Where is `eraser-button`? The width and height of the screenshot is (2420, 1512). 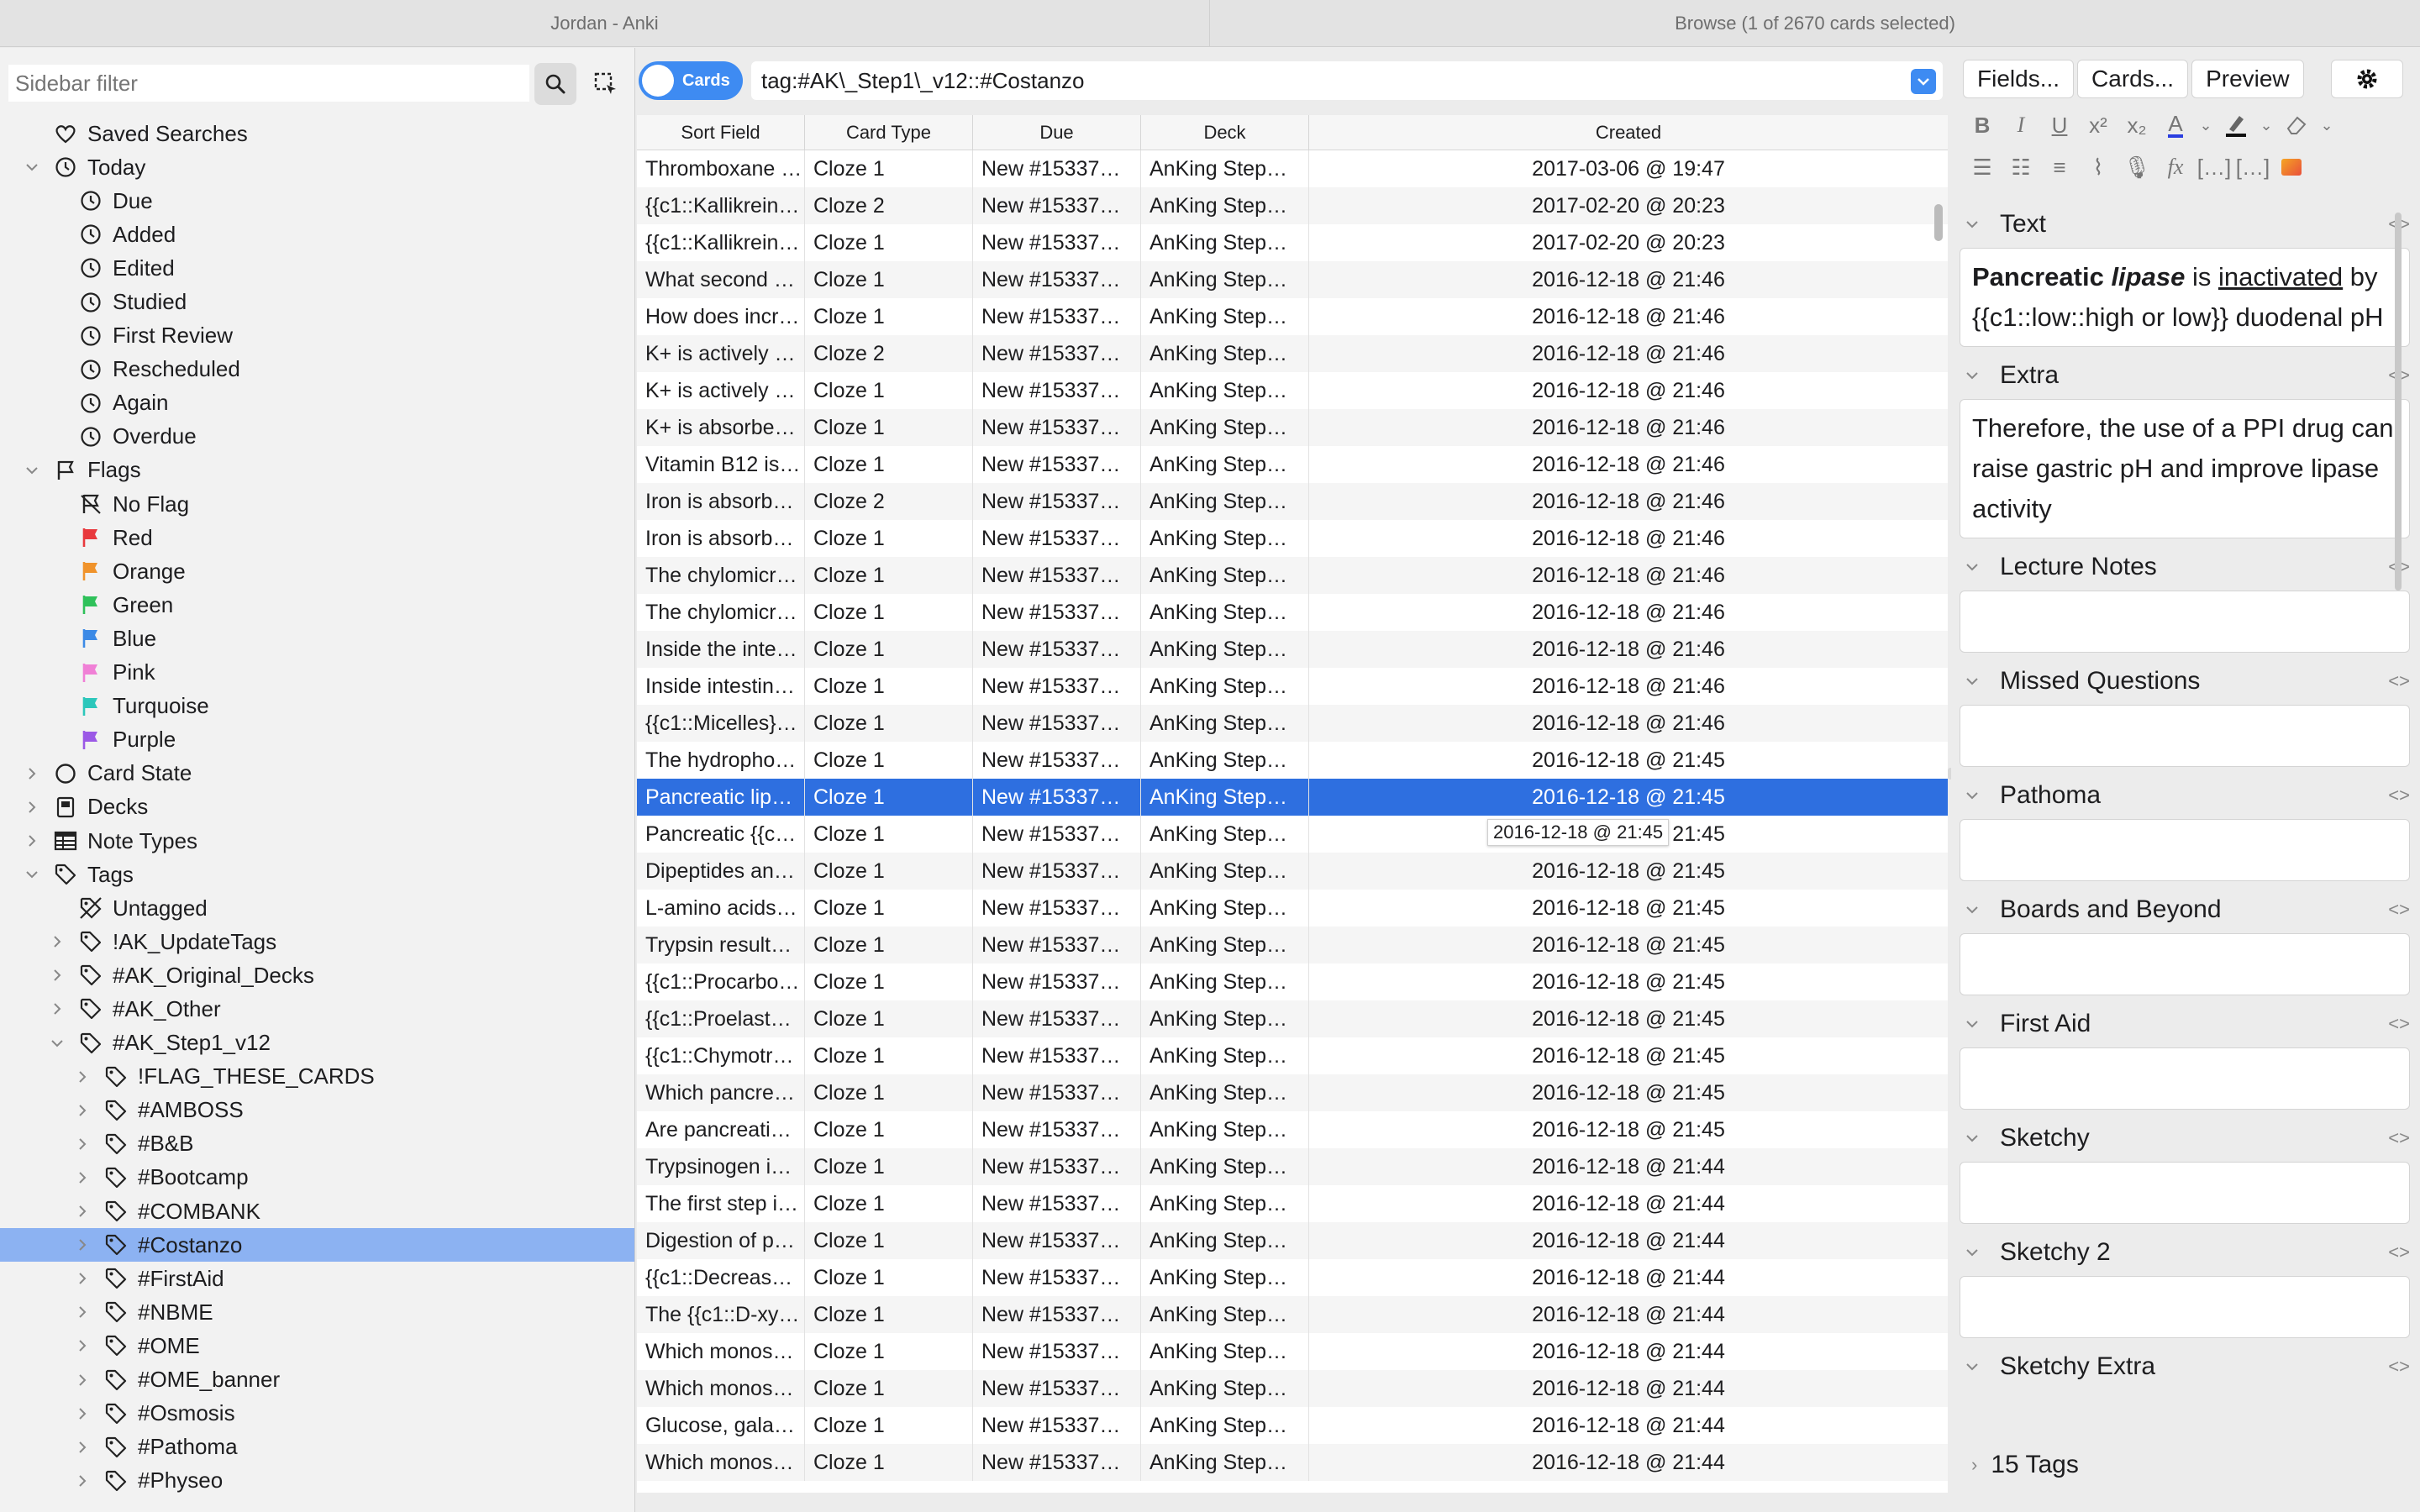
eraser-button is located at coordinates (2296, 125).